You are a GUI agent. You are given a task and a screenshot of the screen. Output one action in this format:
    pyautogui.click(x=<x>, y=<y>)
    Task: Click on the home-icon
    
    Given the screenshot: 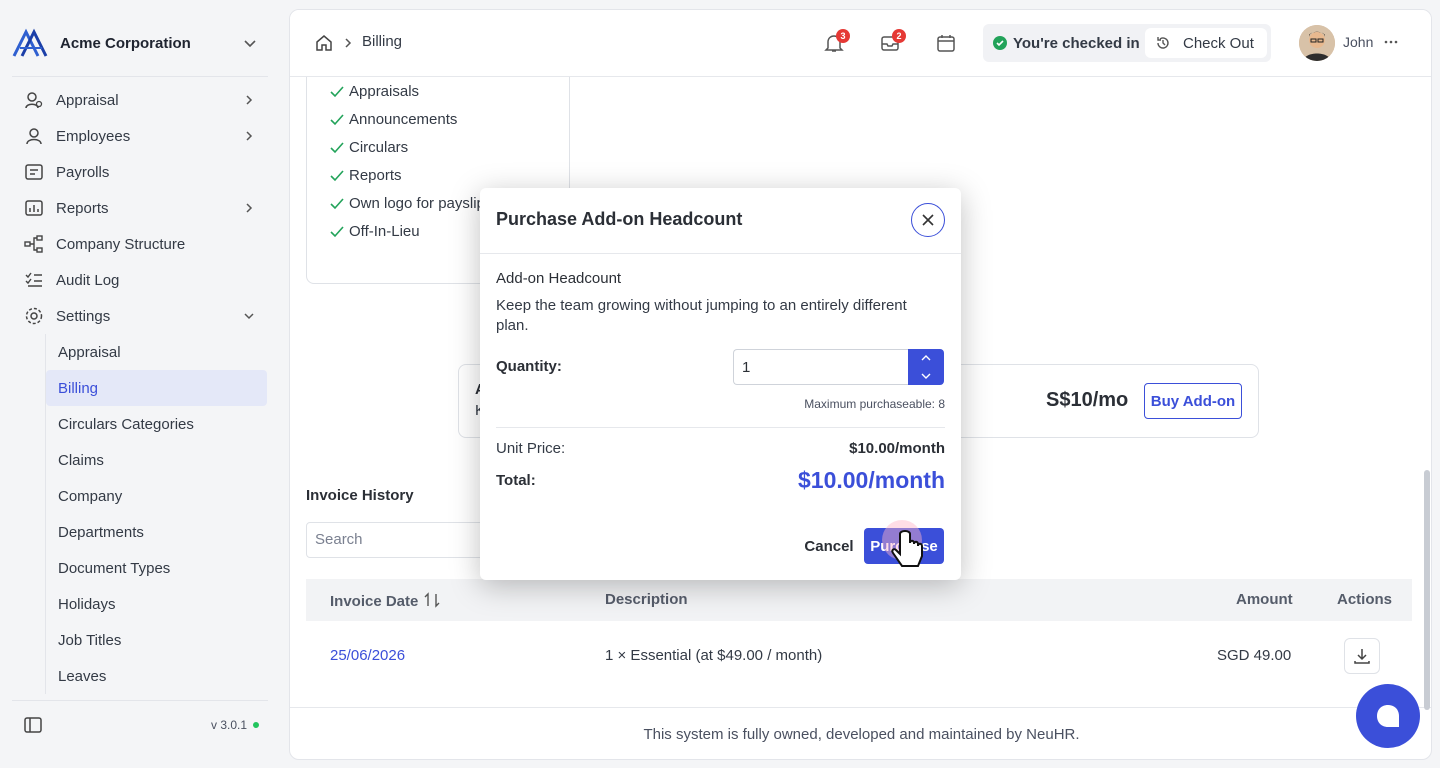 What is the action you would take?
    pyautogui.click(x=324, y=43)
    